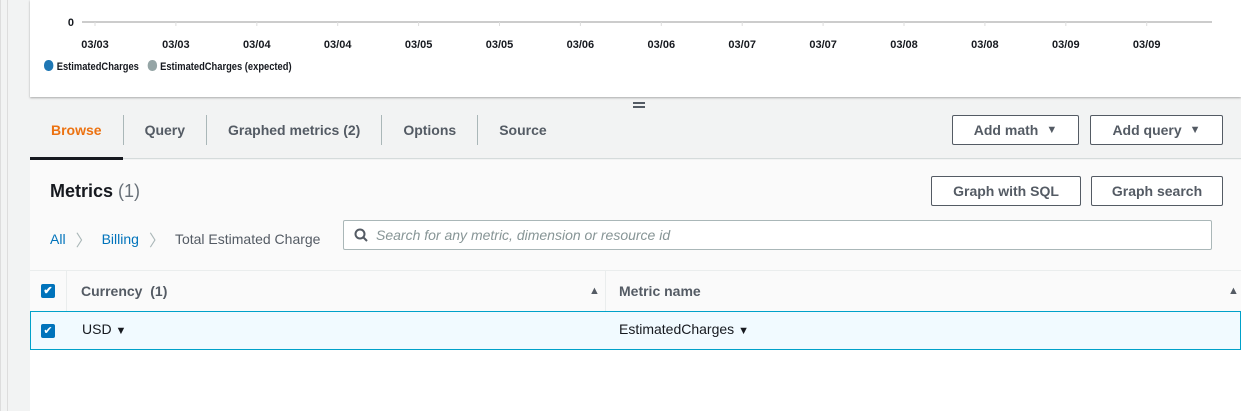  Describe the element at coordinates (112, 291) in the screenshot. I see `column-label: Currency` at that location.